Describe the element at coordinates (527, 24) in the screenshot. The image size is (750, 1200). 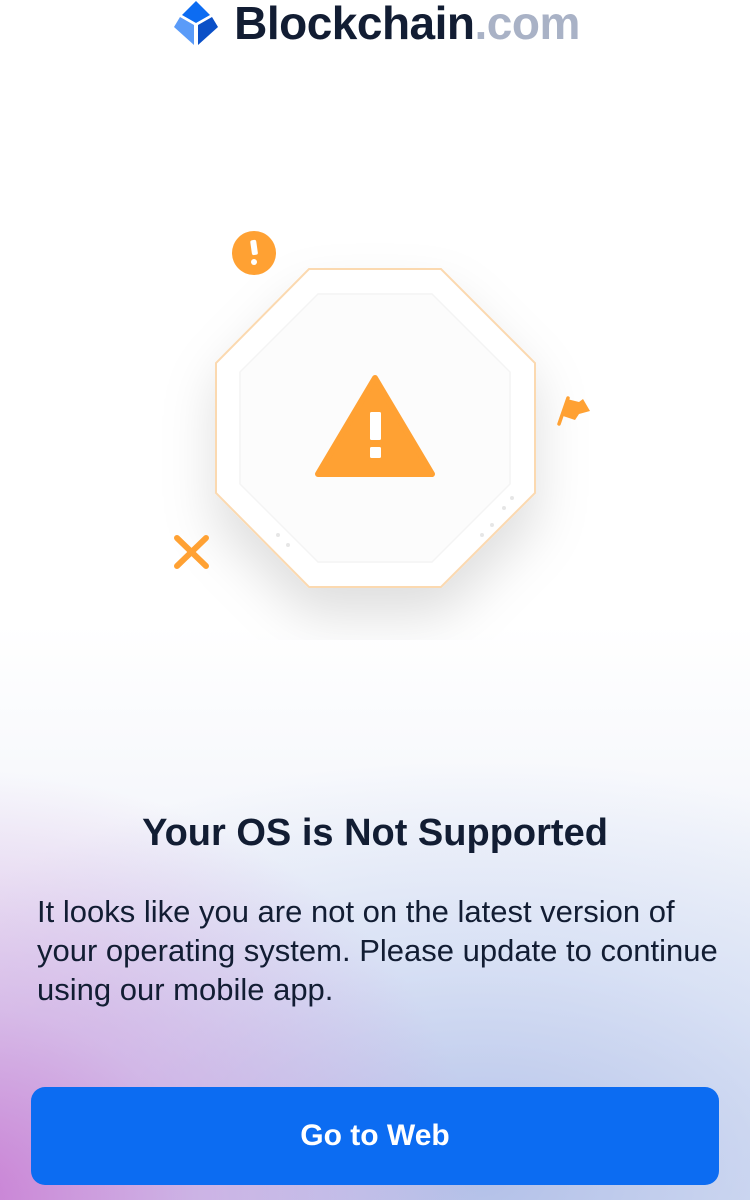
I see `brand-domain: .com` at that location.